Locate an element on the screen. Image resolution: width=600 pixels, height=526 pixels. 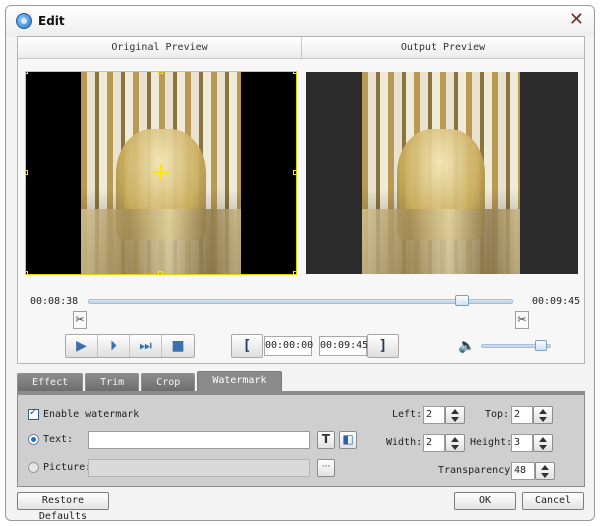
play-icon: ▶ is located at coordinates (82, 346).